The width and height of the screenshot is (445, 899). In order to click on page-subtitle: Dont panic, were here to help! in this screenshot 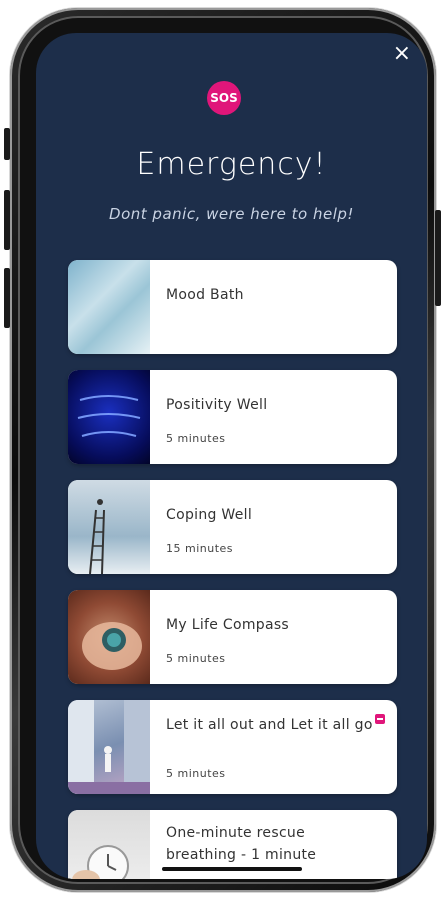, I will do `click(231, 214)`.